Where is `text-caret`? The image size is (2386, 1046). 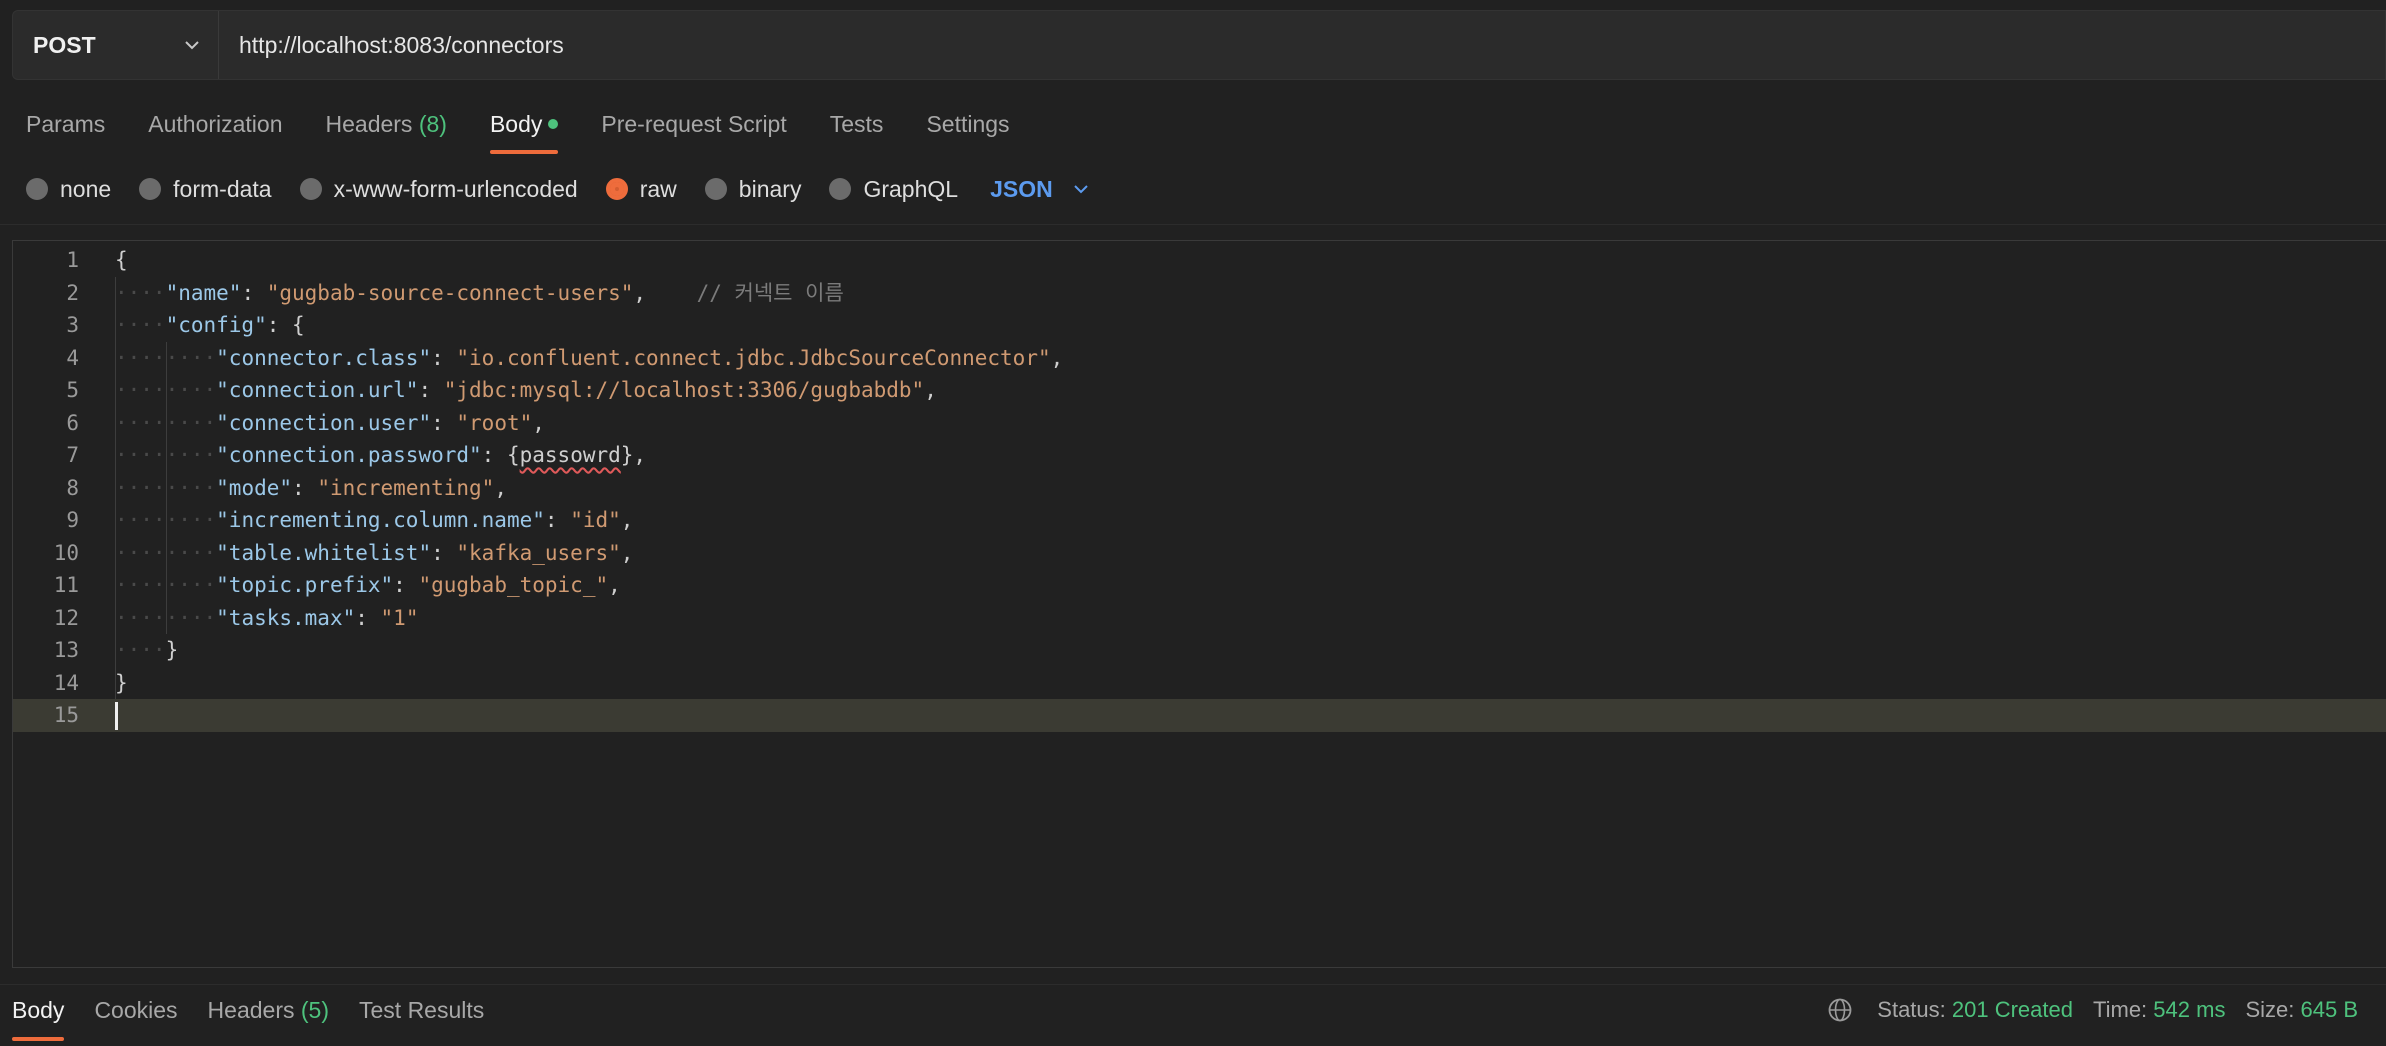
text-caret is located at coordinates (116, 716).